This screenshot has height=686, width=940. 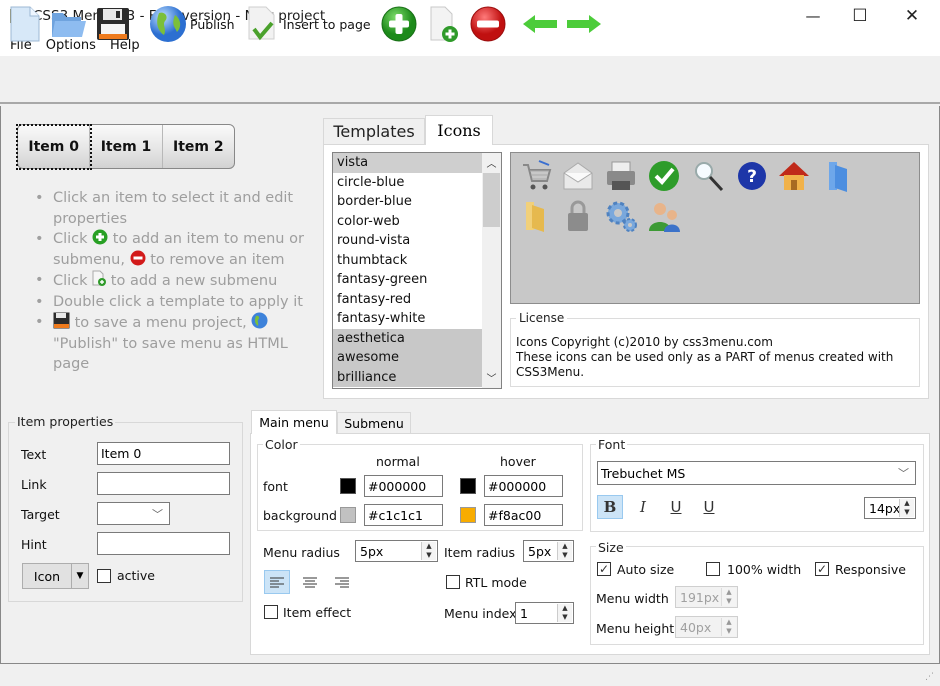 I want to click on open-project-button, so click(x=69, y=24).